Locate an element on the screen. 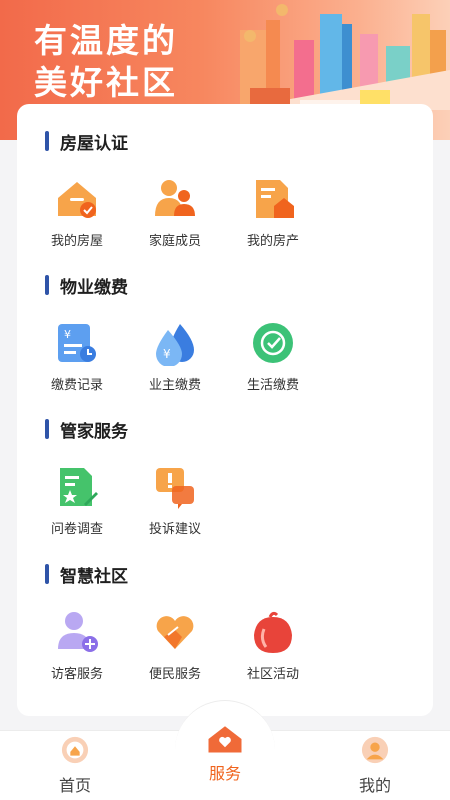  convenience-icon is located at coordinates (175, 632).